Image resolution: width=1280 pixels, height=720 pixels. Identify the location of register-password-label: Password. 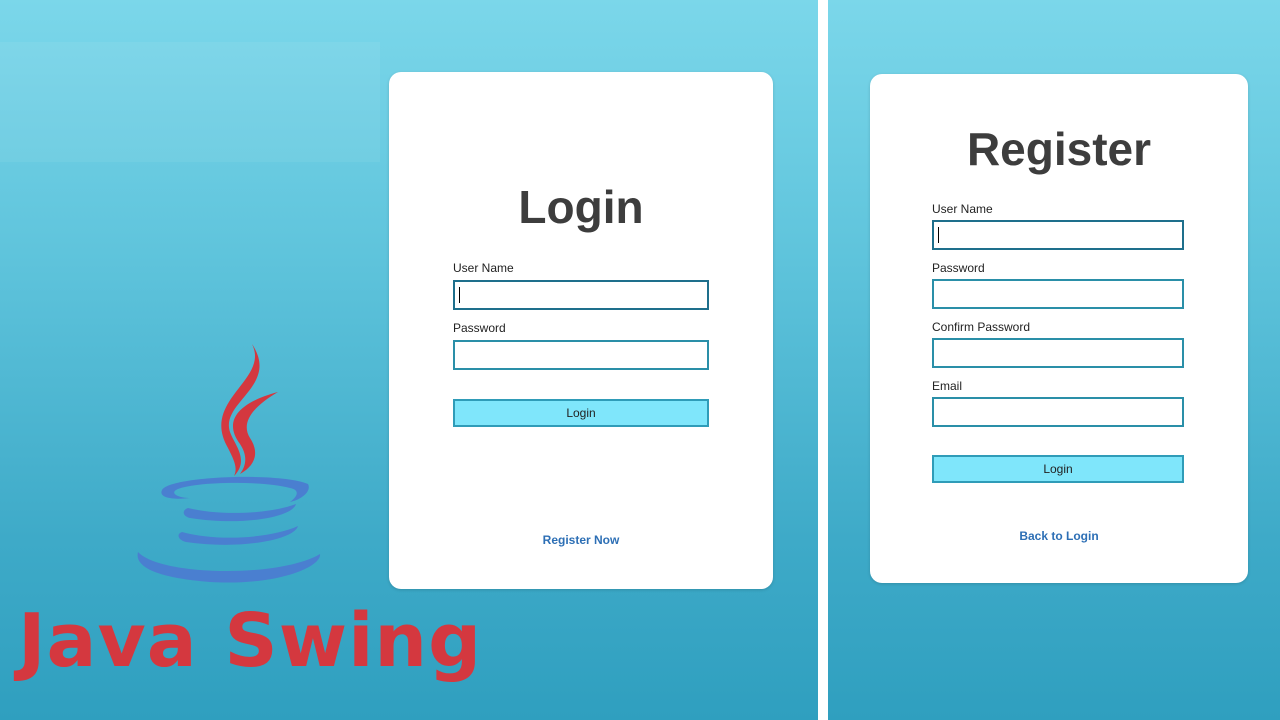
(958, 268).